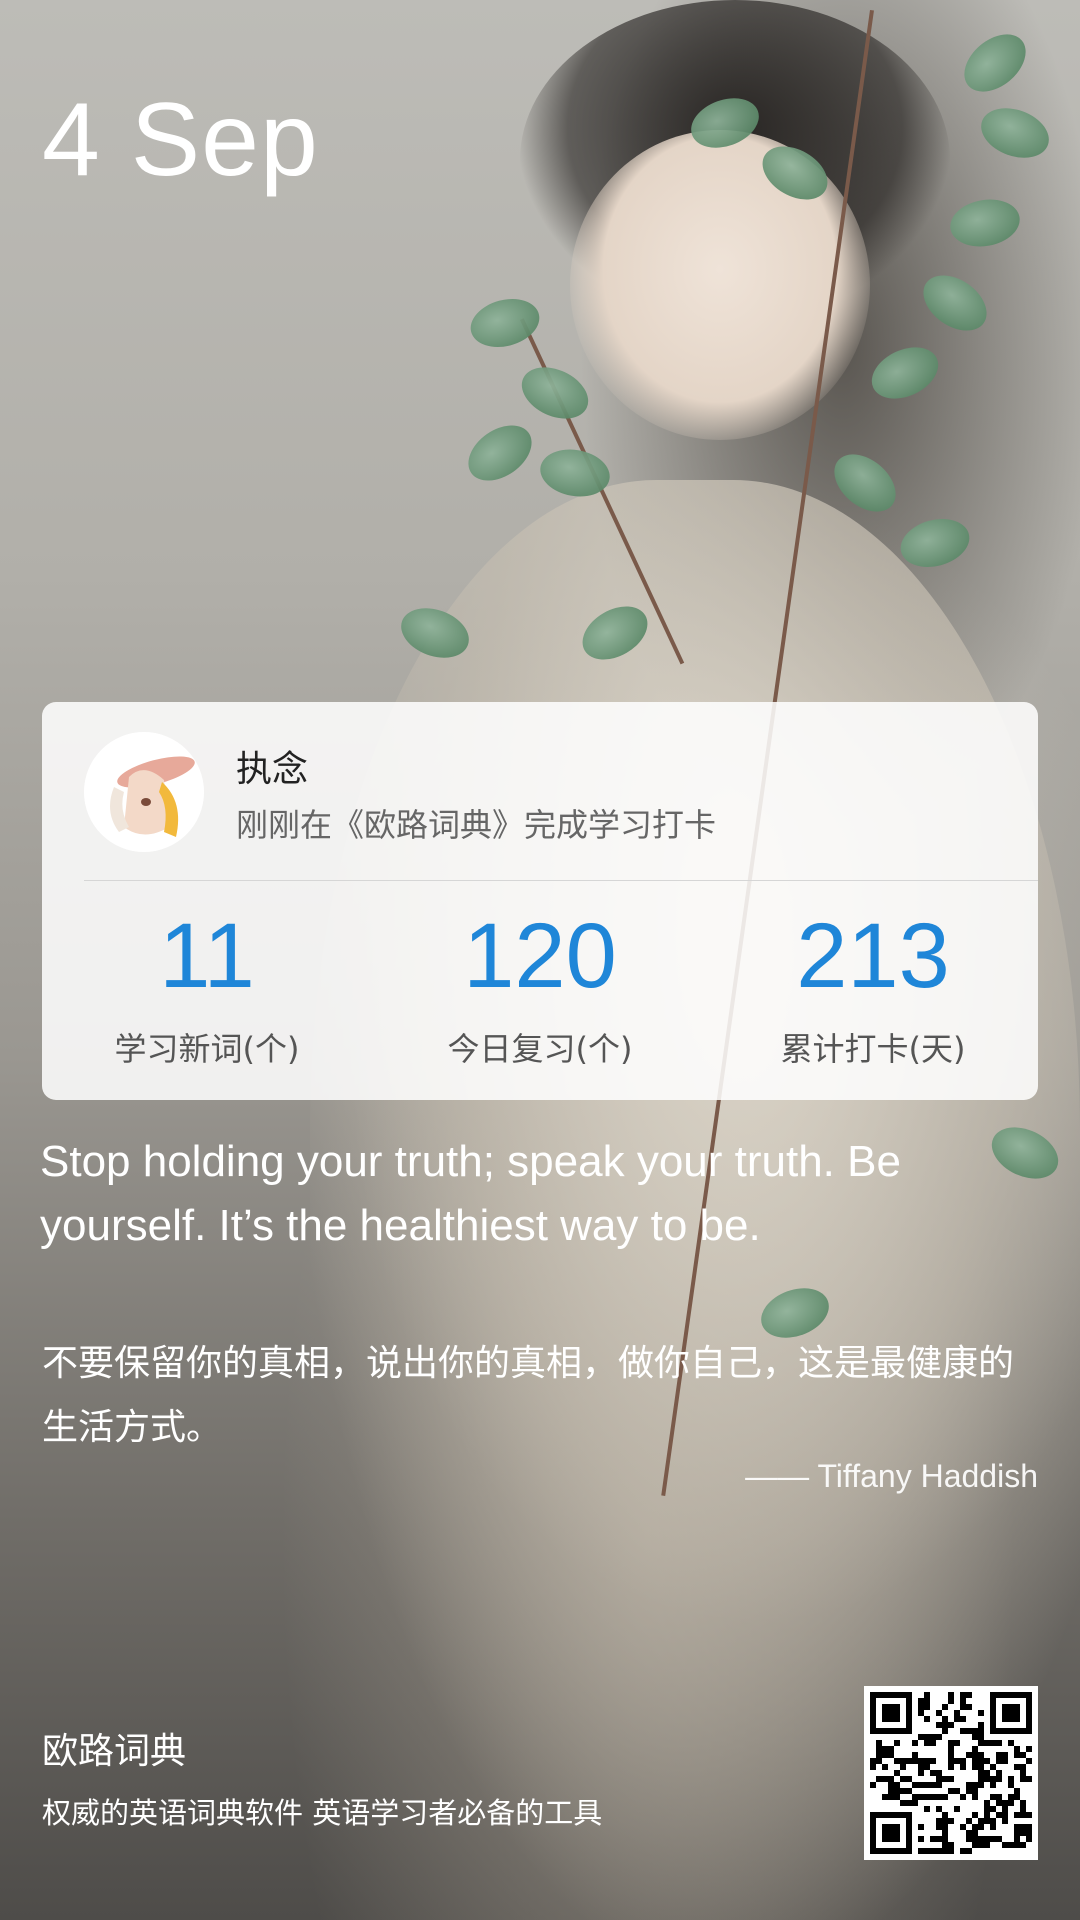 The image size is (1080, 1920). What do you see at coordinates (207, 1049) in the screenshot?
I see `stat-label: 学习新词(个)` at bounding box center [207, 1049].